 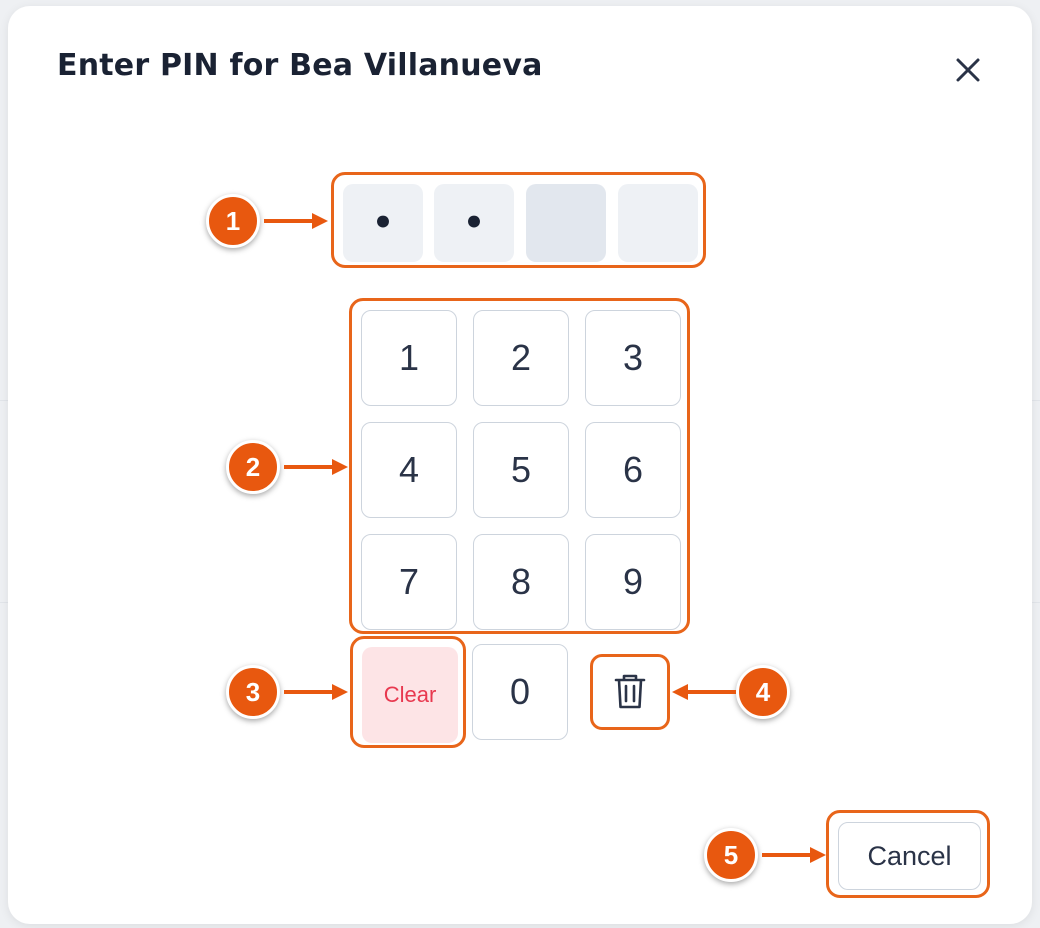 What do you see at coordinates (253, 467) in the screenshot?
I see `annotation-marker-2: 2` at bounding box center [253, 467].